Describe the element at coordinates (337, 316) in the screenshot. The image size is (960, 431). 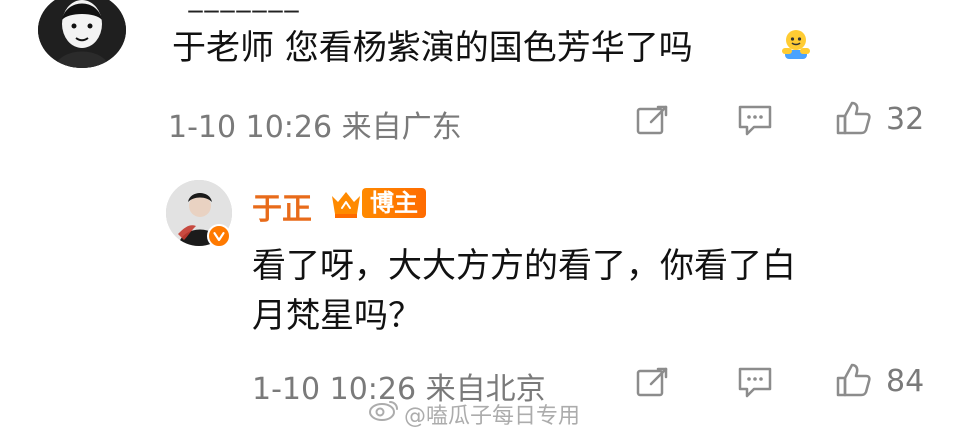
I see `reply-text-line-2: 月梵星吗？` at that location.